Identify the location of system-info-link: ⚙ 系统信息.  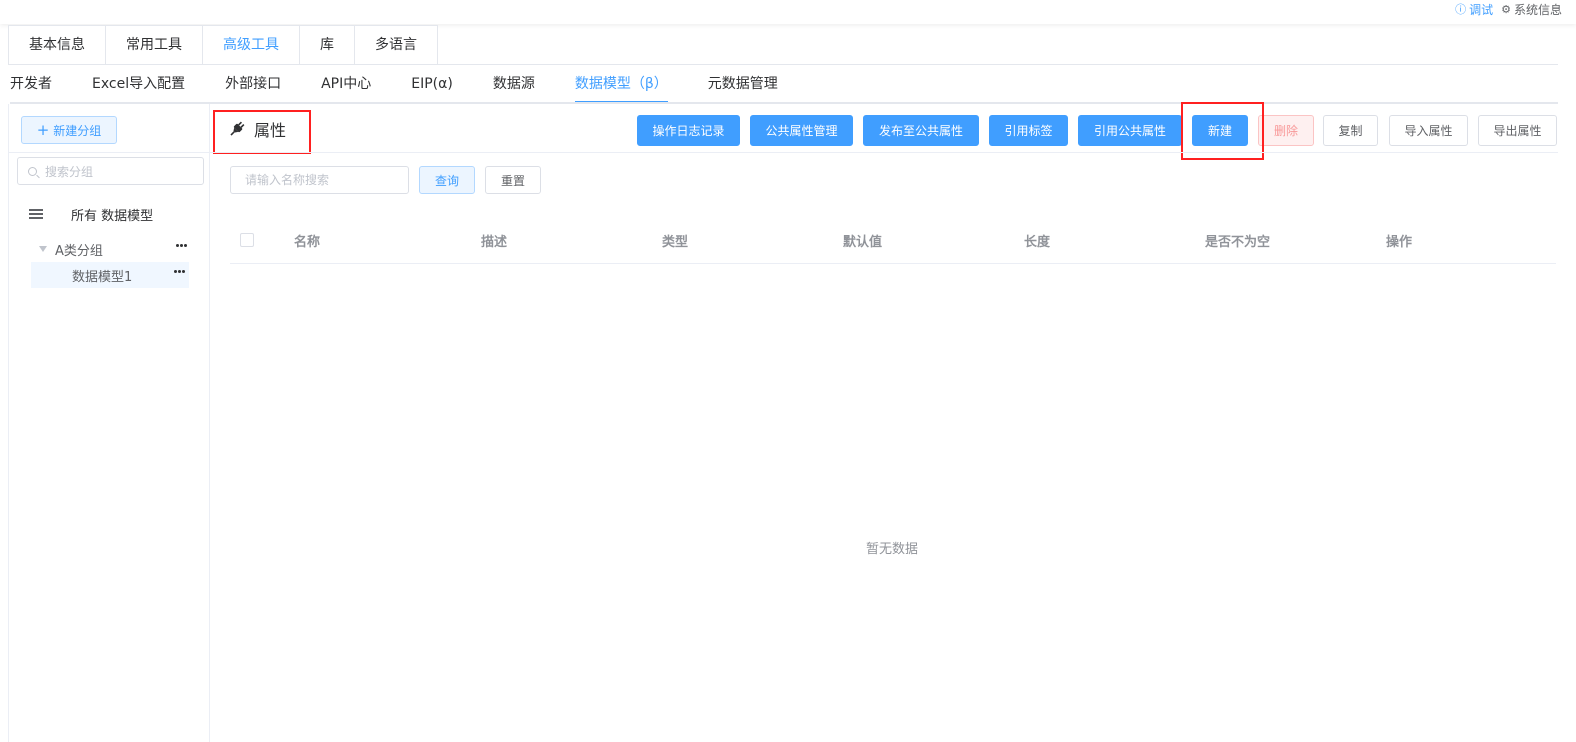
(1531, 9).